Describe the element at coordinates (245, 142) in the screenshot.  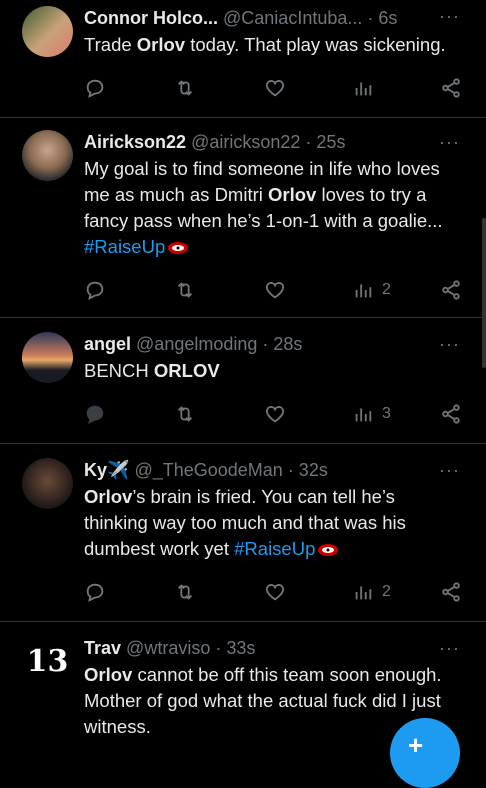
I see `author-handle: @airickson22` at that location.